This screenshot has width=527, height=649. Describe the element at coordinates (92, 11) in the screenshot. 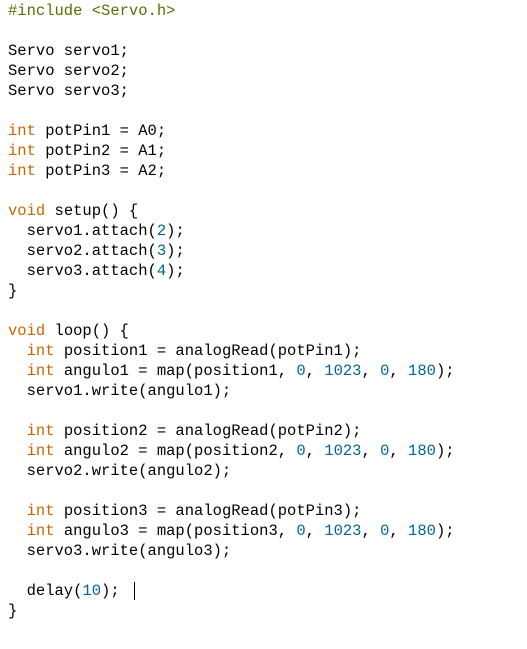

I see `preprocessor-directive: #include <Servo.h>` at that location.